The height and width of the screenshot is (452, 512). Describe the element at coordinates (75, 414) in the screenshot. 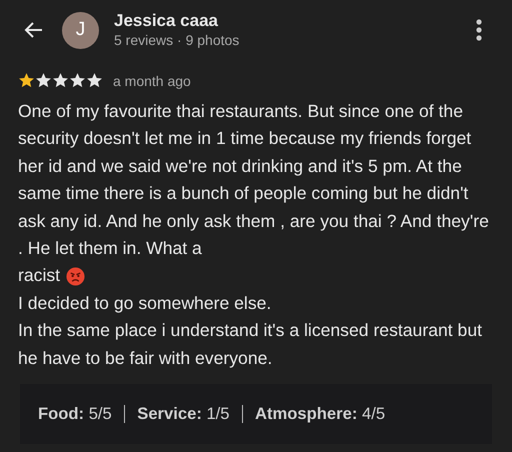

I see `rating-text: Food: 5/5` at that location.